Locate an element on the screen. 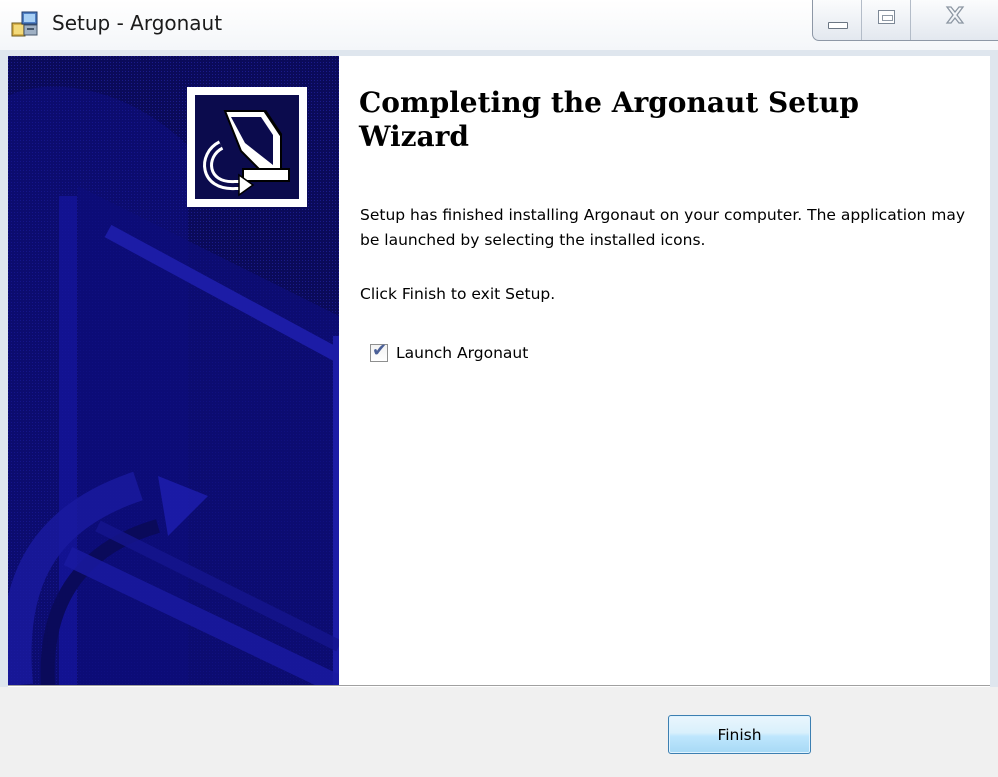 This screenshot has height=777, width=998. title-bar: Setup - Argonaut is located at coordinates (499, 25).